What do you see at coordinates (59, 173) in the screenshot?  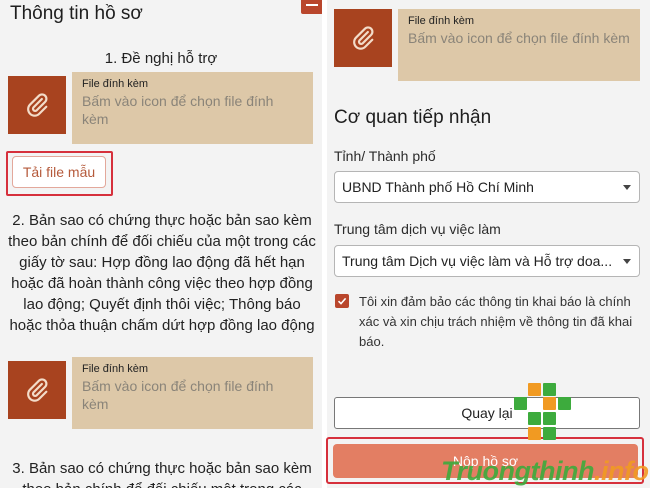 I see `sample-button-highlight` at bounding box center [59, 173].